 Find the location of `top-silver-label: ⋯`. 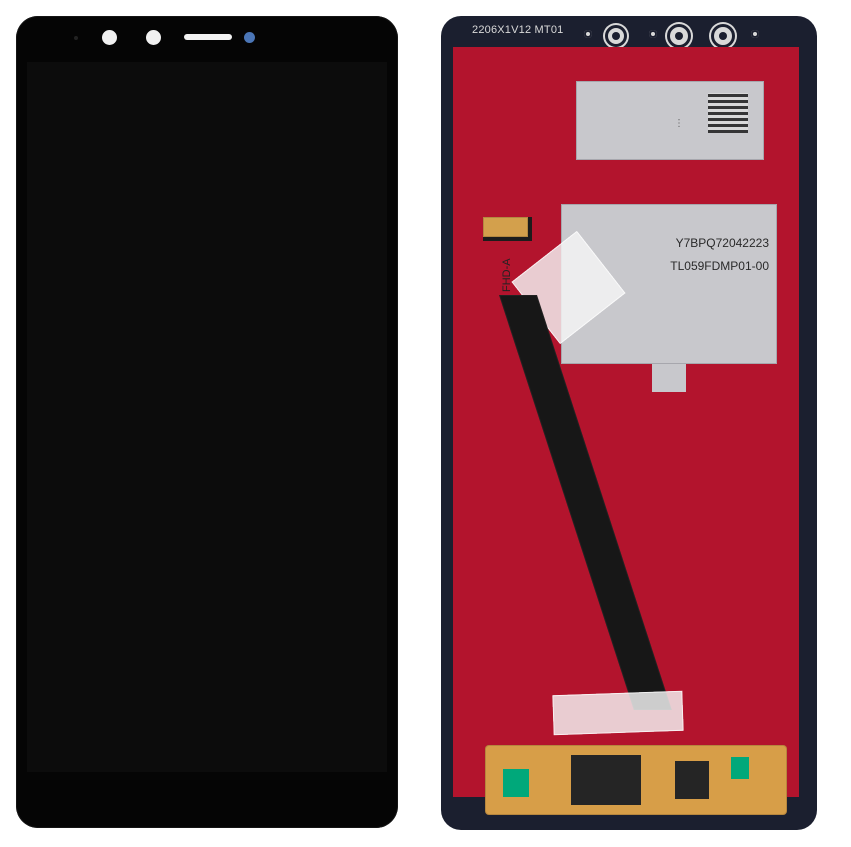

top-silver-label: ⋯ is located at coordinates (670, 120).